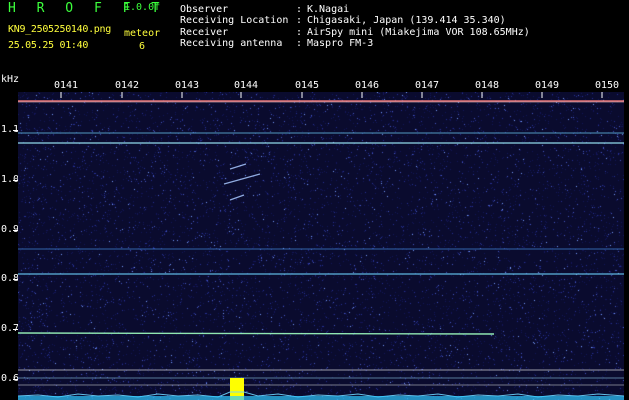  Describe the element at coordinates (142, 7) in the screenshot. I see `version-label: 1.0.0f` at that location.